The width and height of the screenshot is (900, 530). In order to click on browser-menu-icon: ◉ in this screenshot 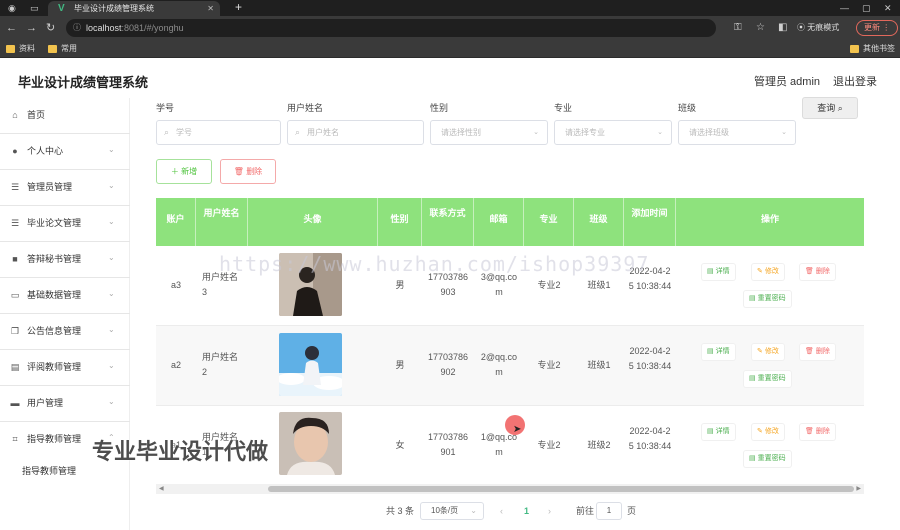, I will do `click(12, 8)`.